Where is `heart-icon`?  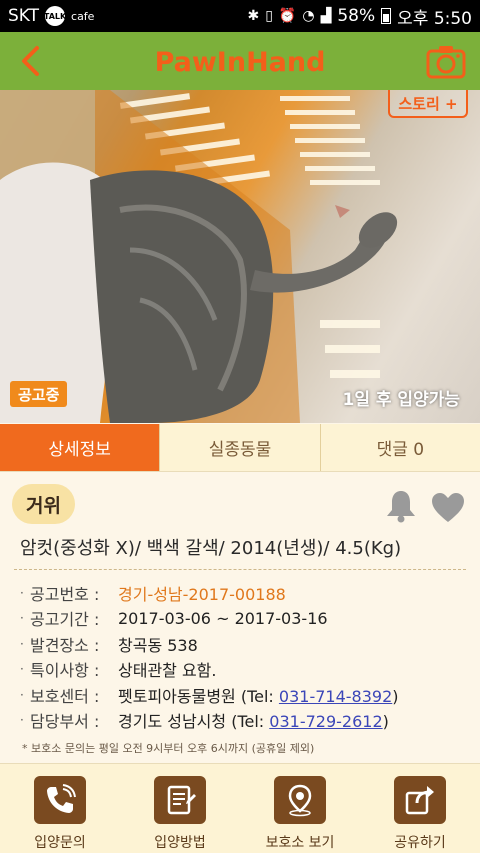
heart-icon is located at coordinates (448, 507).